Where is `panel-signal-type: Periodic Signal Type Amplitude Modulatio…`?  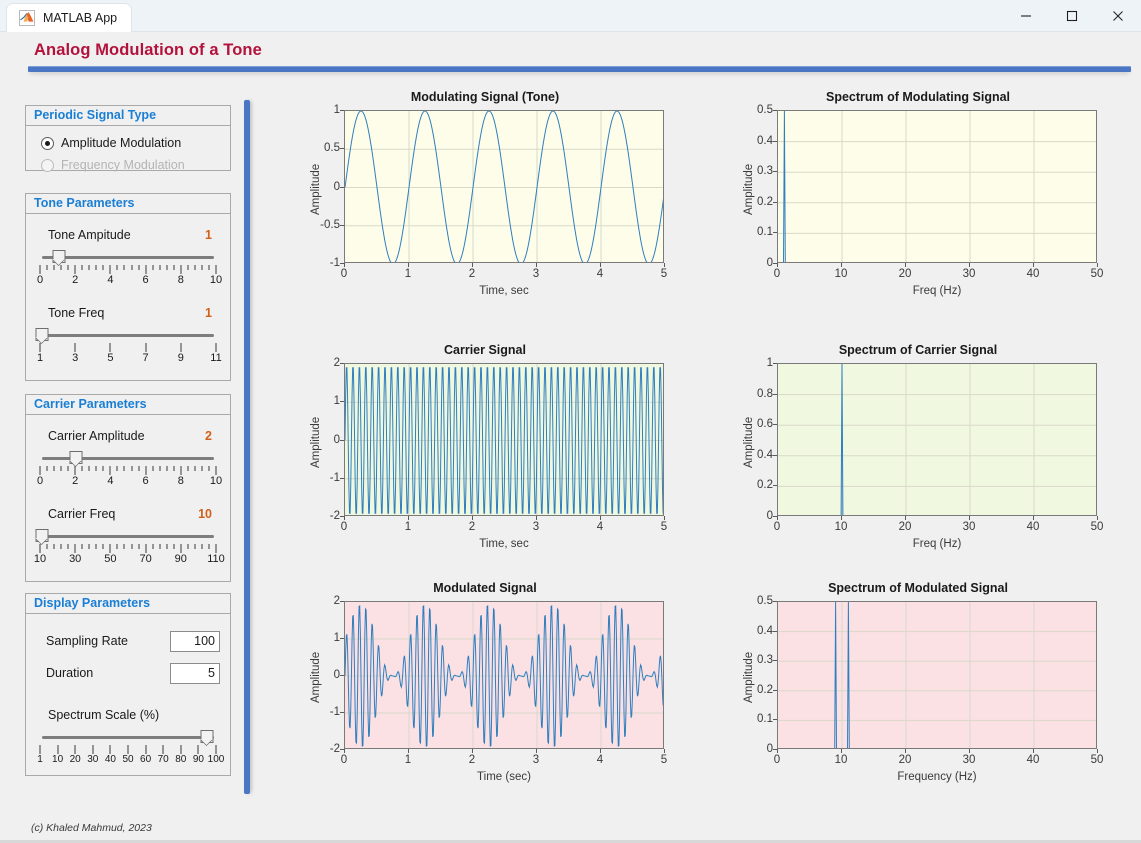 panel-signal-type: Periodic Signal Type Amplitude Modulatio… is located at coordinates (128, 138).